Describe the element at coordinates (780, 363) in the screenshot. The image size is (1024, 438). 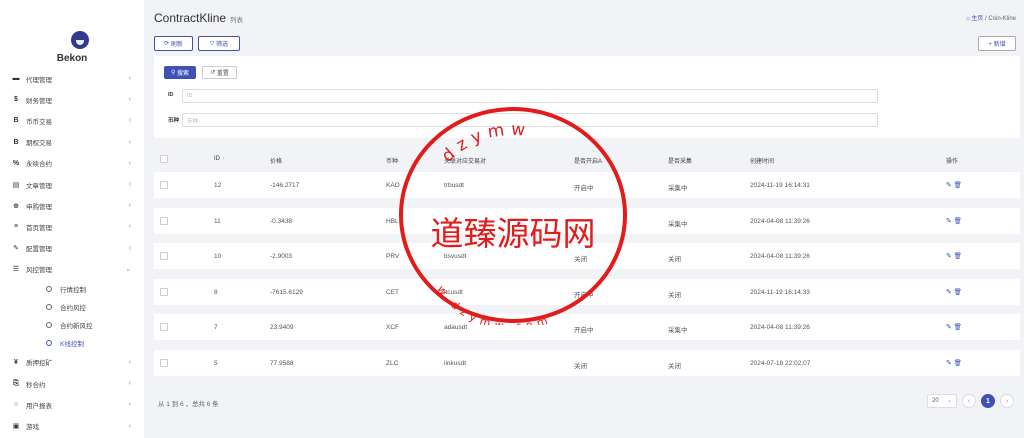
I see `cell-time: 2024-07-18 22:02:07` at that location.